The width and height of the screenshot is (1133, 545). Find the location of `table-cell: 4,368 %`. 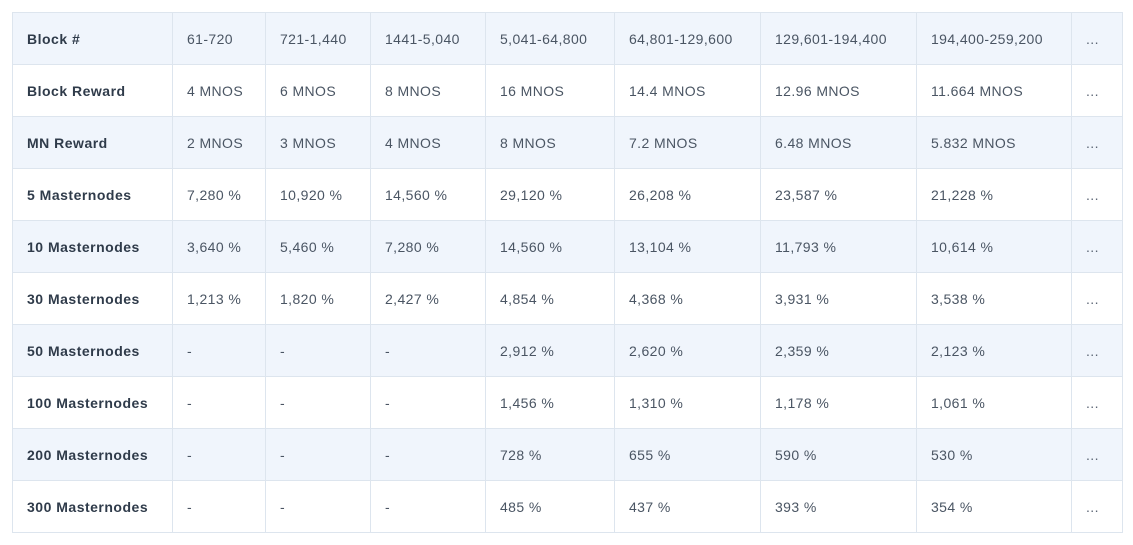

table-cell: 4,368 % is located at coordinates (687, 298).